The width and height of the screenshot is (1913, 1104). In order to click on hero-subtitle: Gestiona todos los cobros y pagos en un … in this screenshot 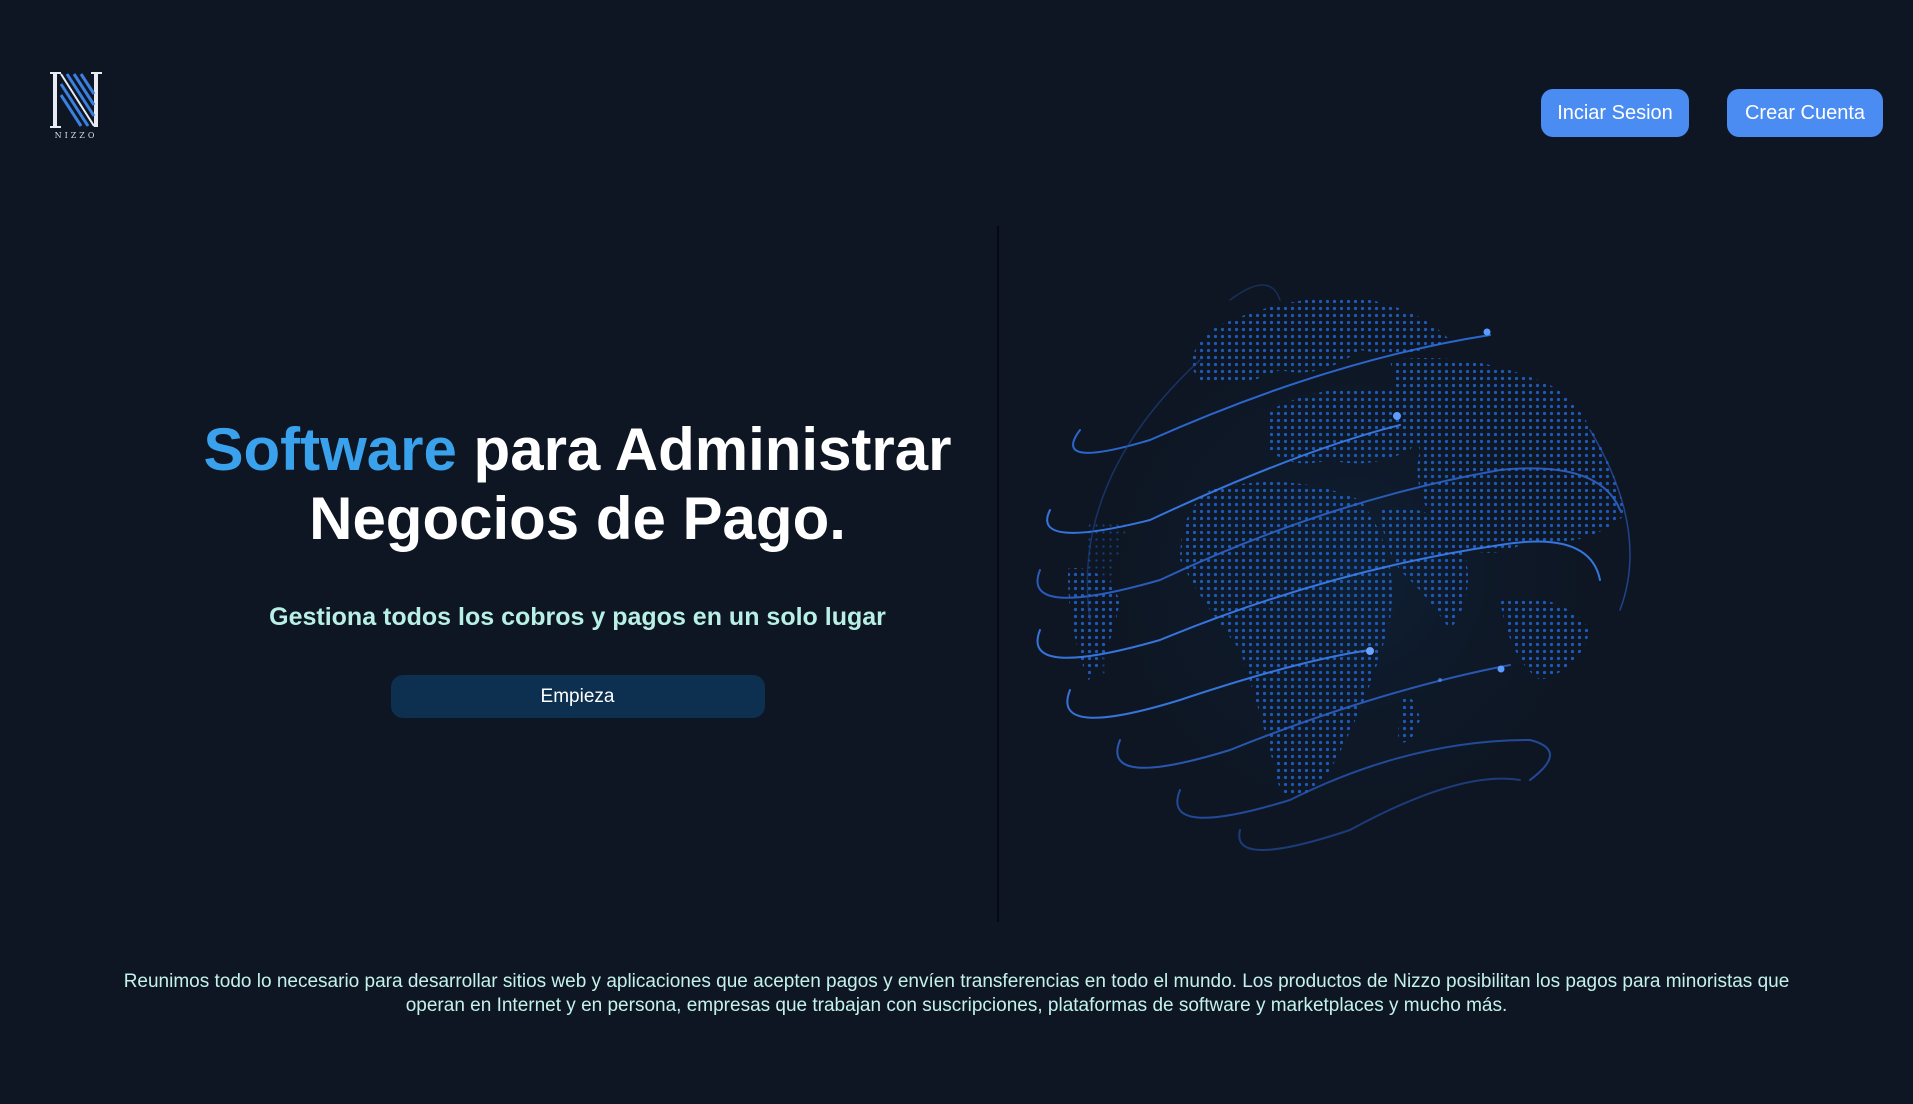, I will do `click(577, 617)`.